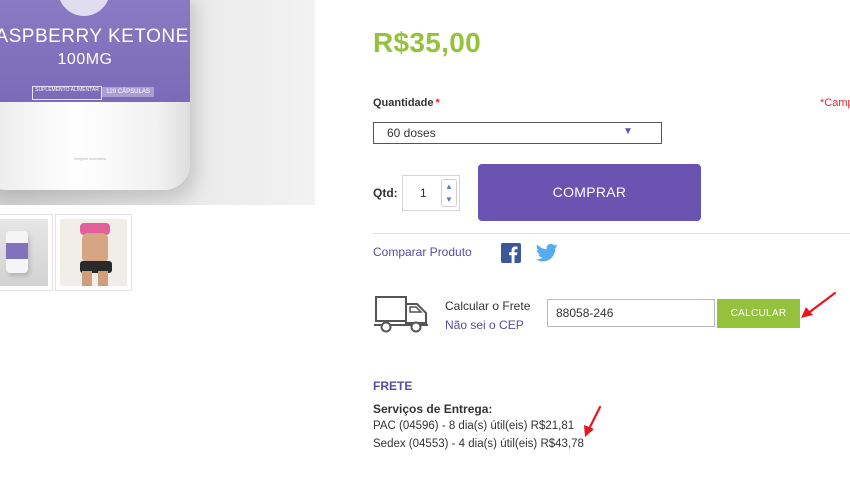  Describe the element at coordinates (611, 233) in the screenshot. I see `divider` at that location.